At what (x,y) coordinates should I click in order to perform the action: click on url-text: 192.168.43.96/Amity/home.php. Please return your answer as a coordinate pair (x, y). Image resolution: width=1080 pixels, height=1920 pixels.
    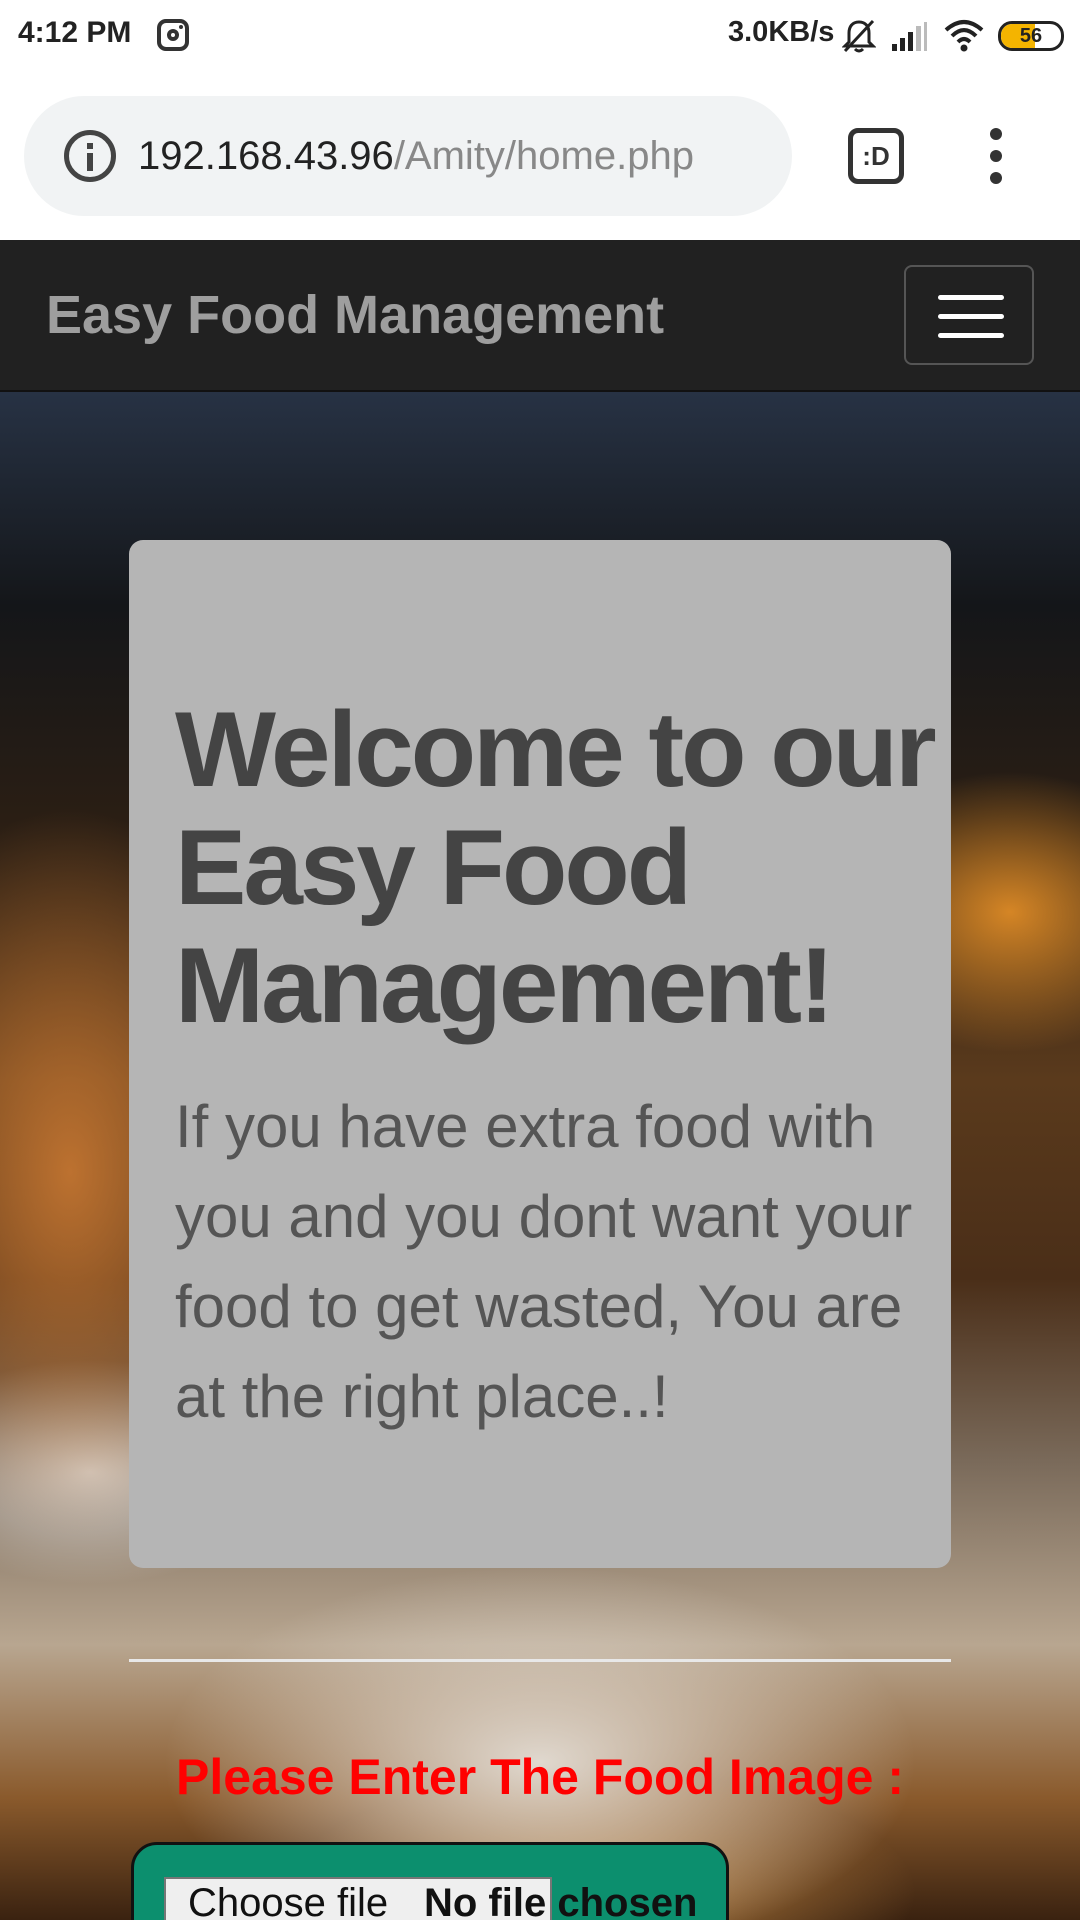
    Looking at the image, I should click on (416, 156).